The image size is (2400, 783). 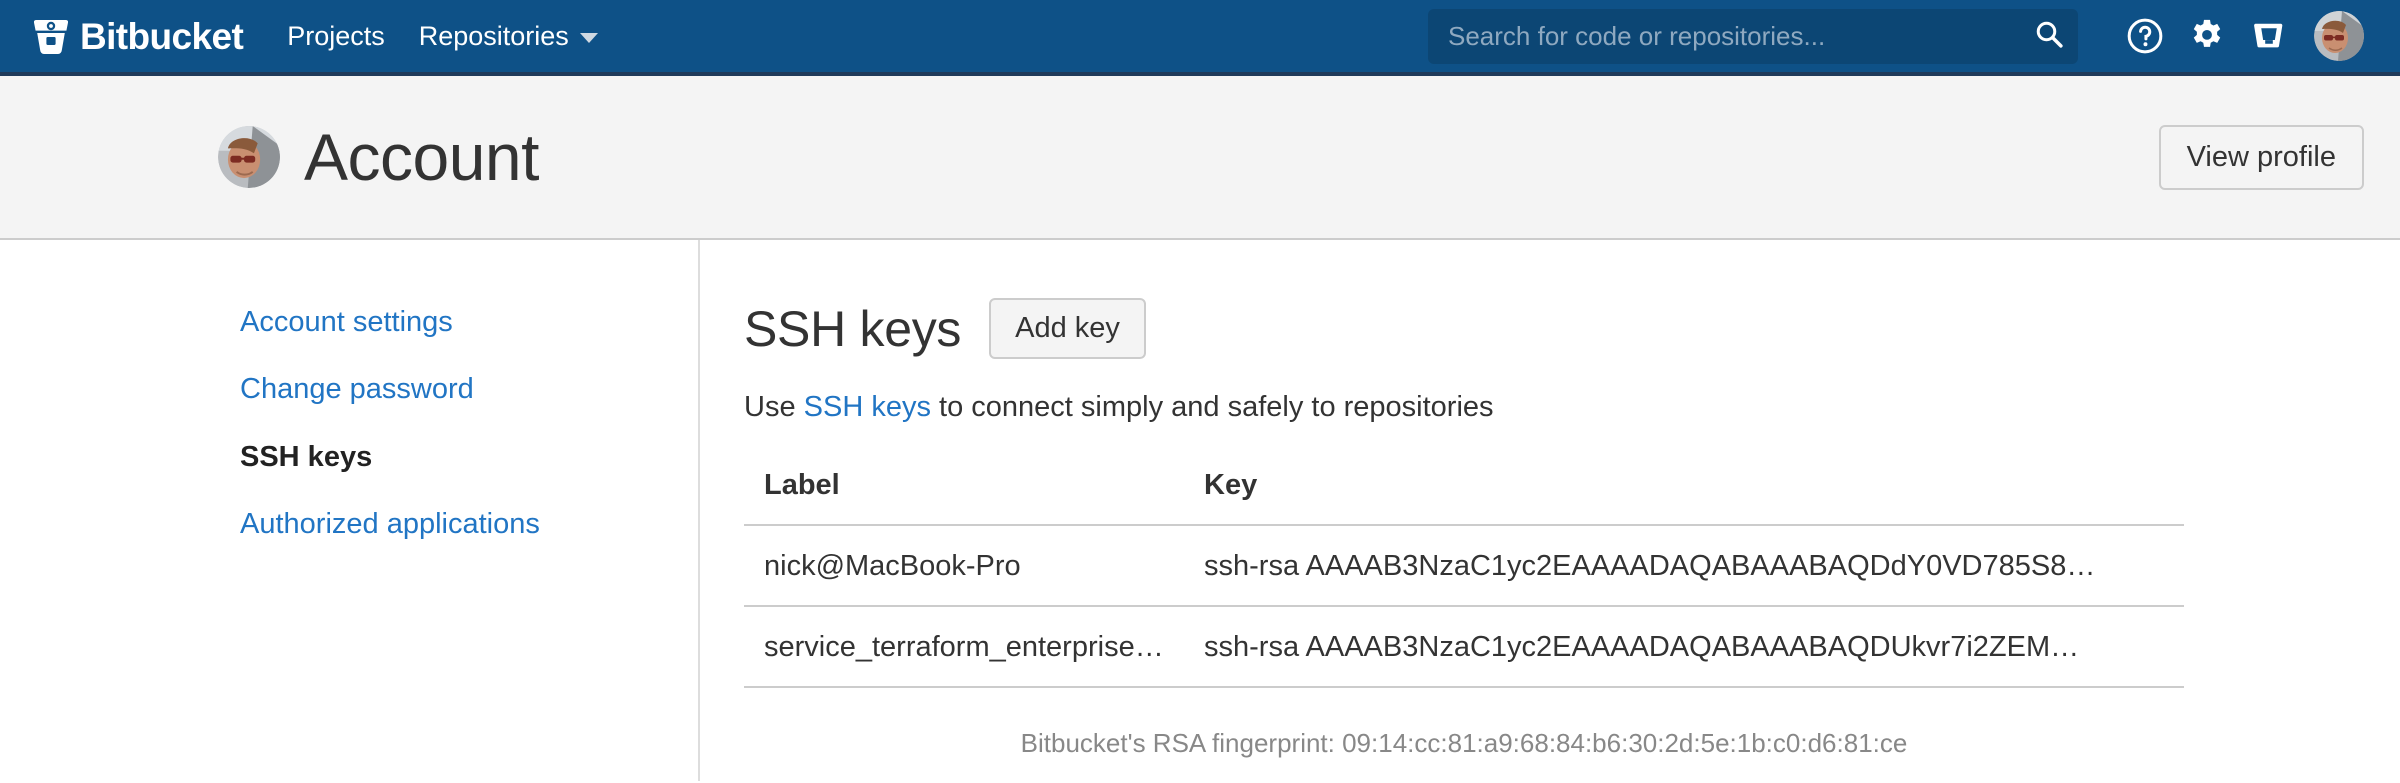 What do you see at coordinates (2049, 36) in the screenshot?
I see `search-icon` at bounding box center [2049, 36].